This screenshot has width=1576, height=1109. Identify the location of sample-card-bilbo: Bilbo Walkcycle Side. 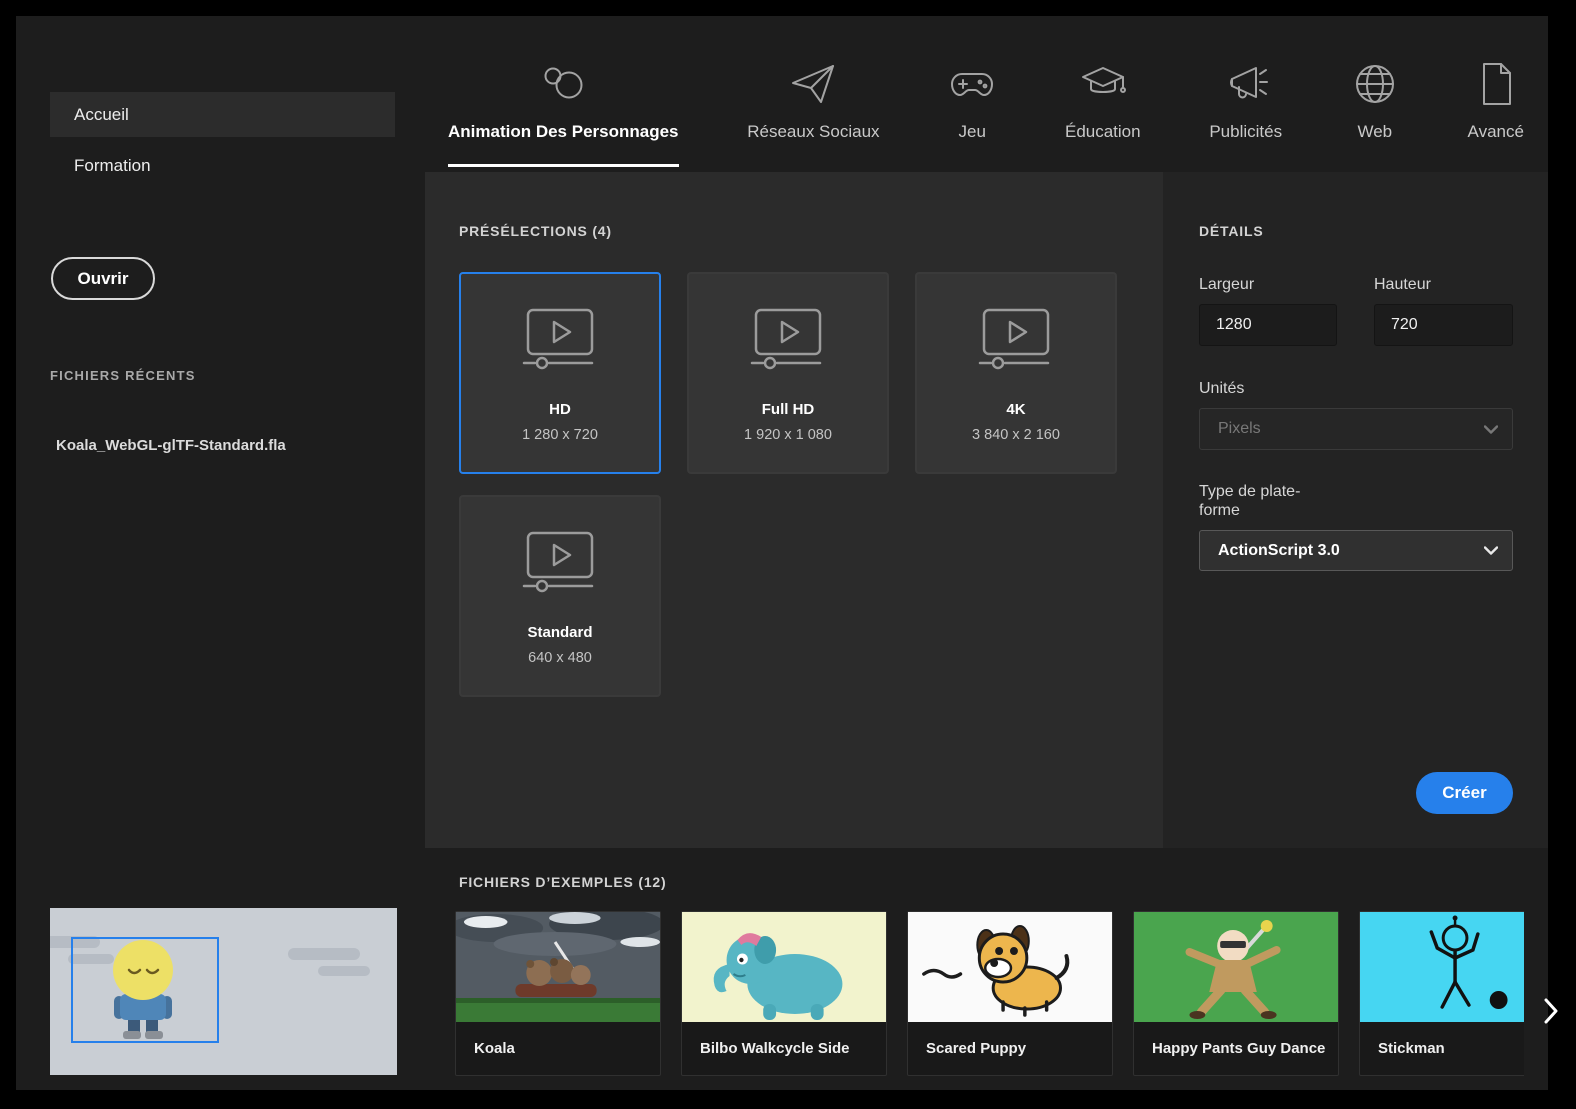
(784, 993).